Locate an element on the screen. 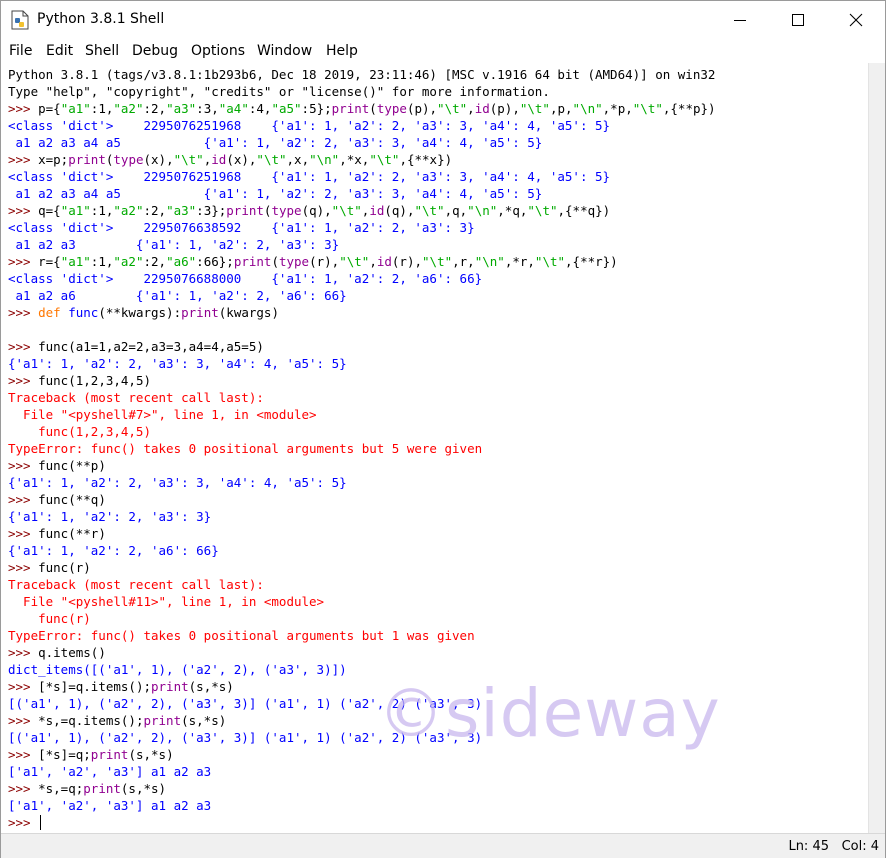 This screenshot has width=886, height=858. menu-edit: Edit is located at coordinates (59, 51).